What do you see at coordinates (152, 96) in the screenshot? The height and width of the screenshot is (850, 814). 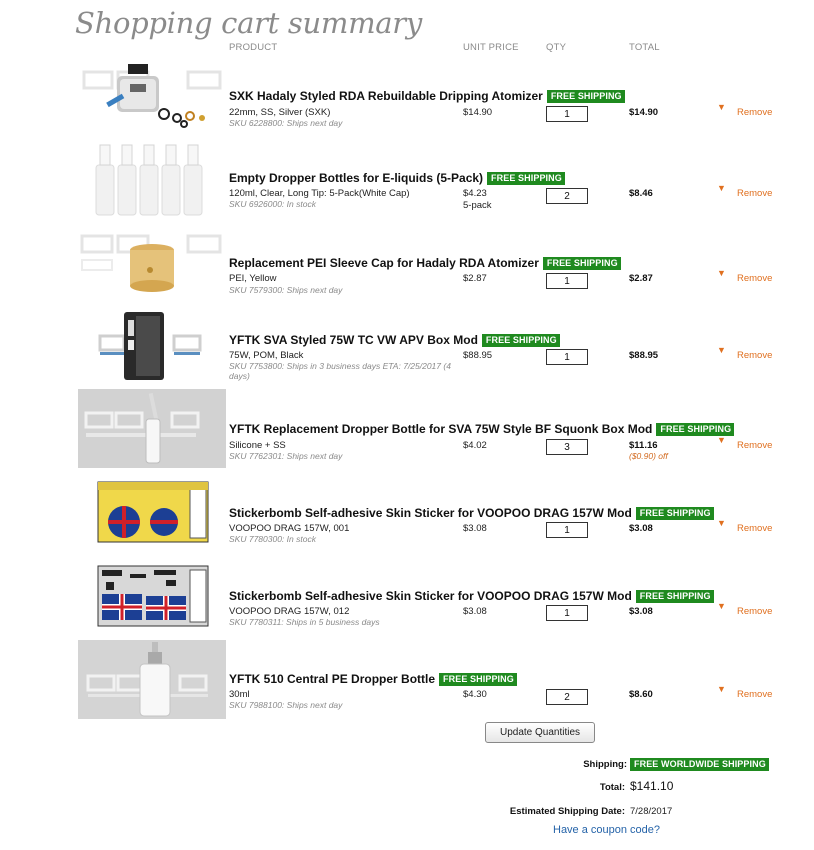 I see `product-image-rda-atomizer` at bounding box center [152, 96].